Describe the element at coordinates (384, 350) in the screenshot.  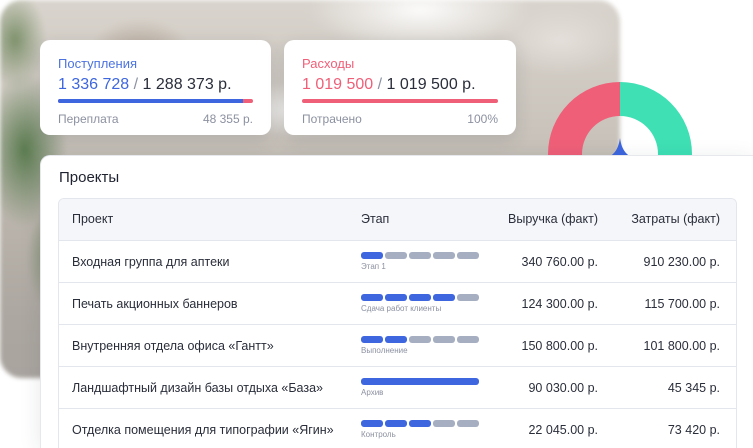
I see `stage-label: Выполнение` at that location.